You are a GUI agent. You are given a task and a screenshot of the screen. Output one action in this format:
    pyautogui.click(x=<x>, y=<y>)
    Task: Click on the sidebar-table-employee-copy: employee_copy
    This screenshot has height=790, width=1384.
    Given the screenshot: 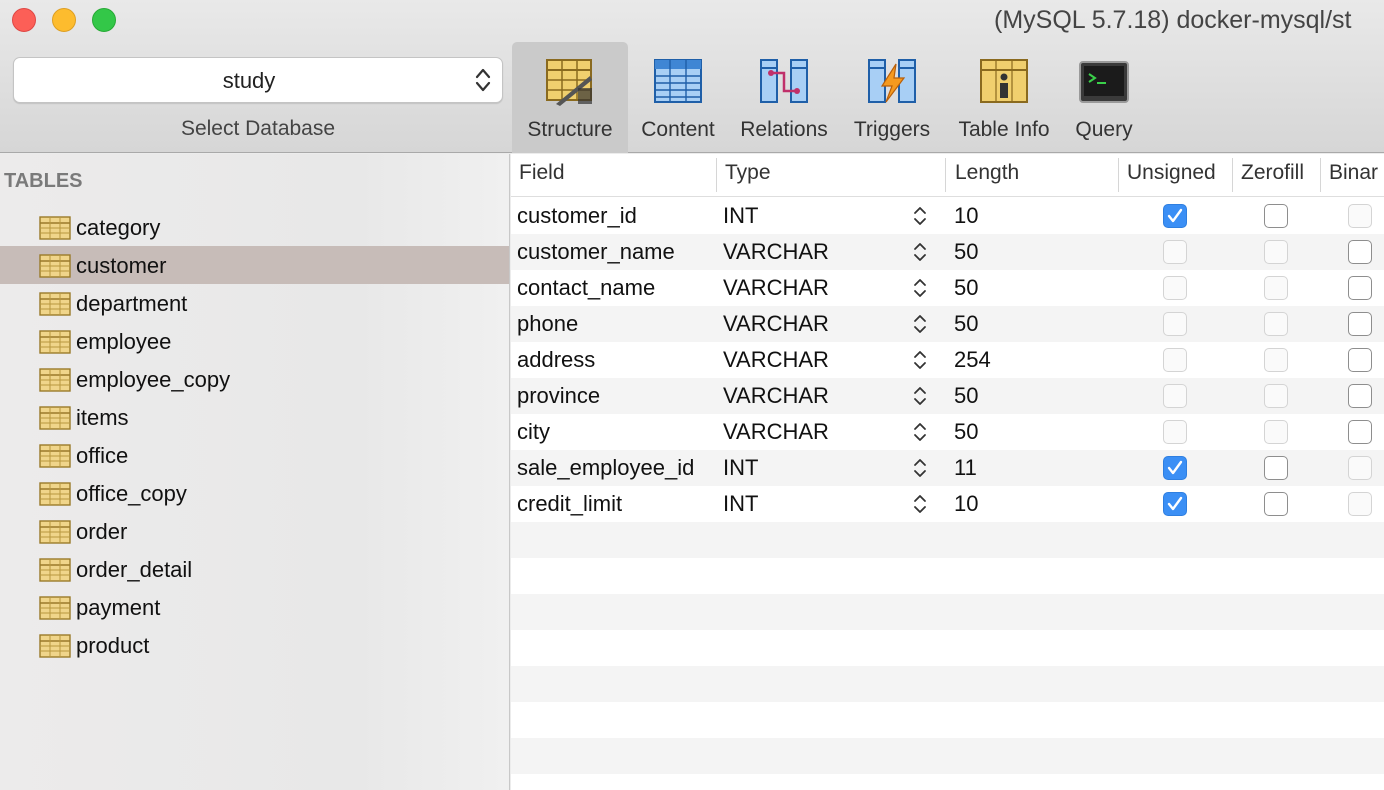 What is the action you would take?
    pyautogui.click(x=254, y=379)
    